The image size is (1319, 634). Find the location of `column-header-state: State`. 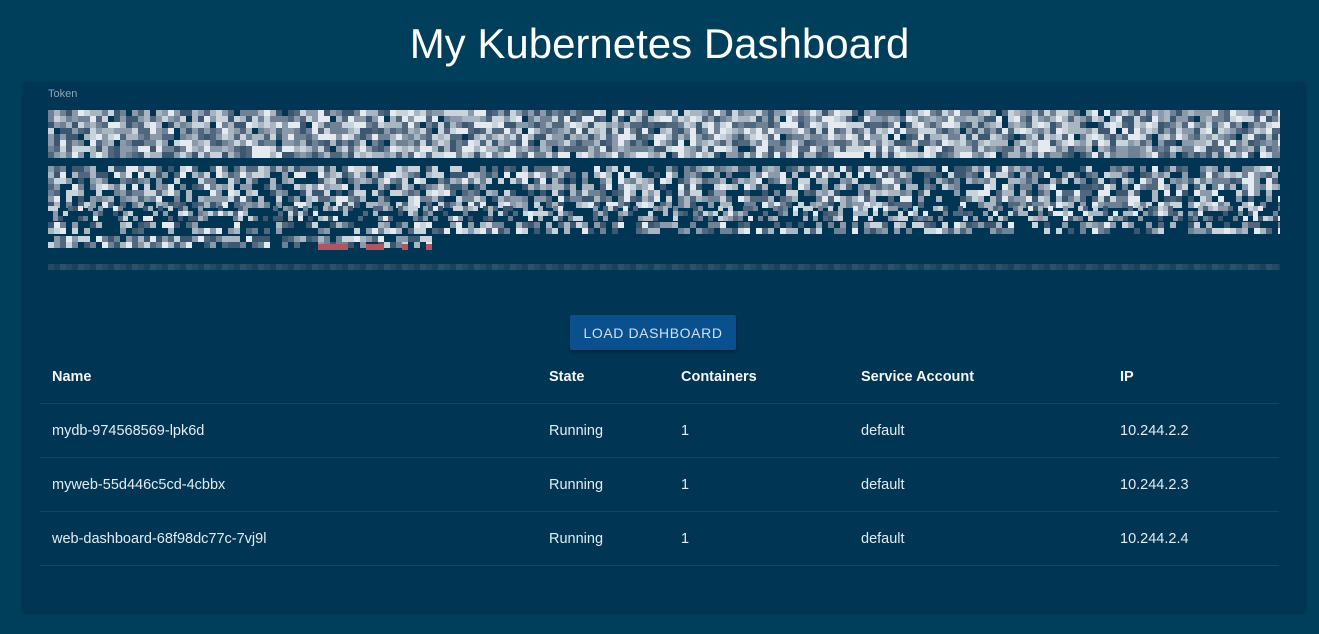

column-header-state: State is located at coordinates (603, 377).